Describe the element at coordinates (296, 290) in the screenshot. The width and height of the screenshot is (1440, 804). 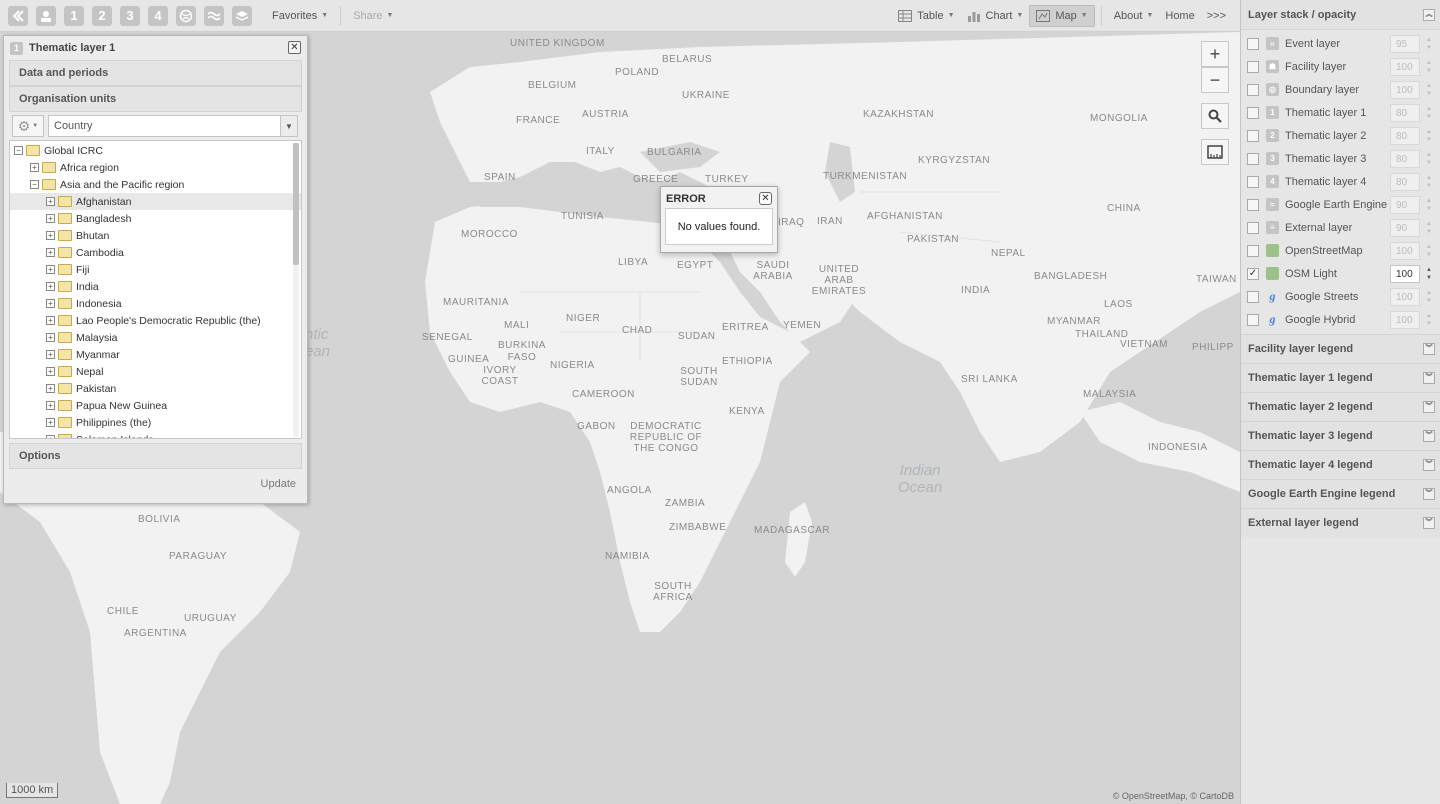
I see `tree-scrollbar` at that location.